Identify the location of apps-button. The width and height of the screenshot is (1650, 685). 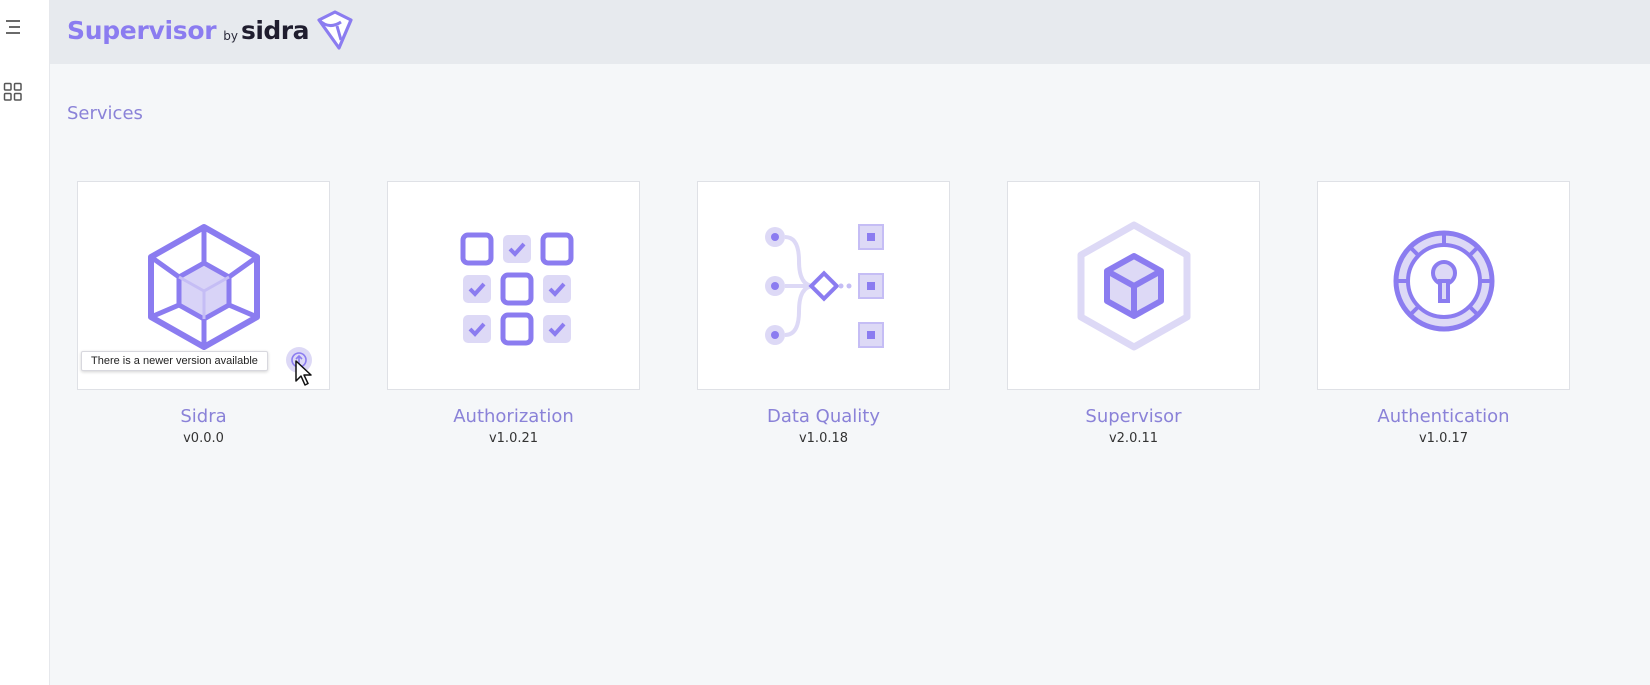
(13, 92).